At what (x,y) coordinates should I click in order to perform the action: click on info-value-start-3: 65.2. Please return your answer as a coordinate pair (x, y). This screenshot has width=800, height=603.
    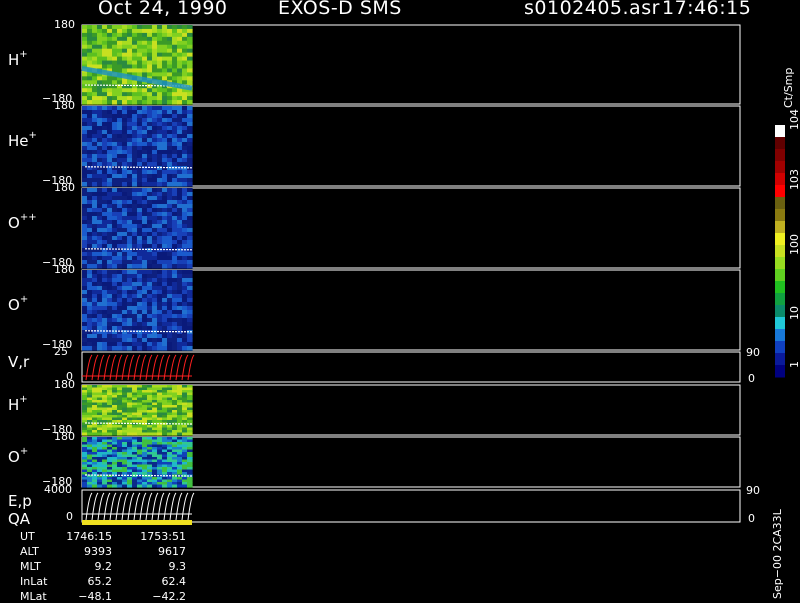
    Looking at the image, I should click on (100, 581).